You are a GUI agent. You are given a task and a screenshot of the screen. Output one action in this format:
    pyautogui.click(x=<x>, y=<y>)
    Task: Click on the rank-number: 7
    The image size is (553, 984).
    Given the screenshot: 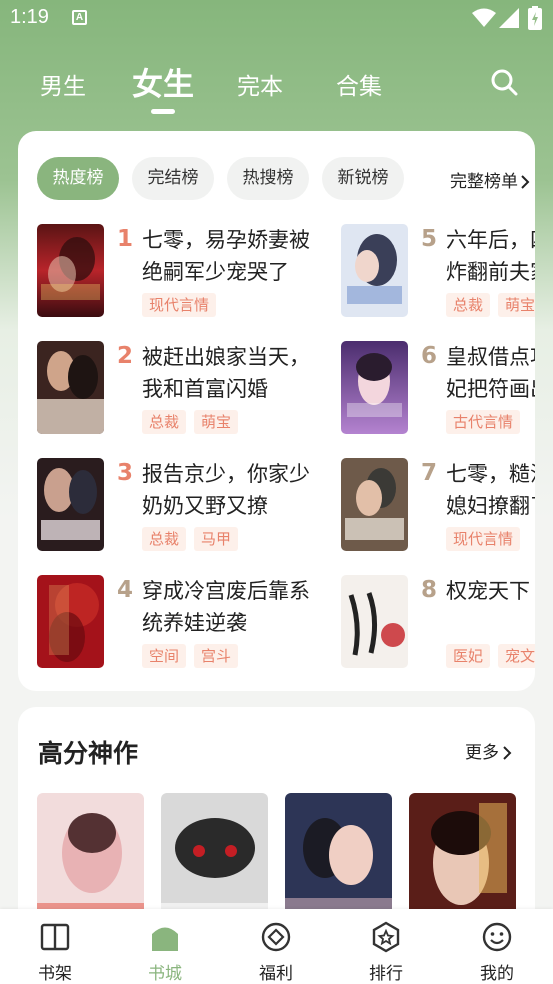 What is the action you would take?
    pyautogui.click(x=429, y=473)
    